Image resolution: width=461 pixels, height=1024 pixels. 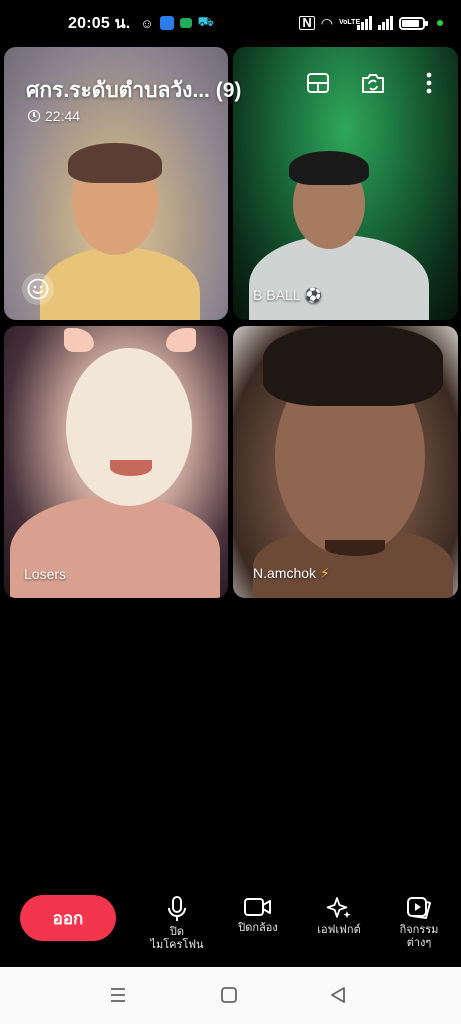 I want to click on home-square-icon, so click(x=229, y=995).